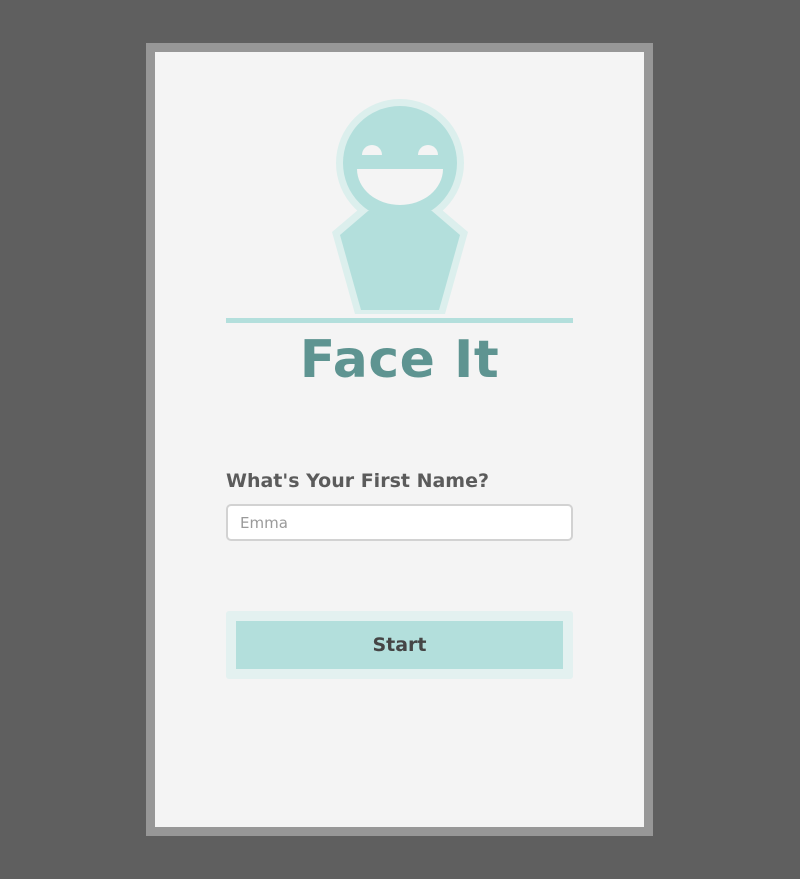  Describe the element at coordinates (399, 320) in the screenshot. I see `title-divider` at that location.